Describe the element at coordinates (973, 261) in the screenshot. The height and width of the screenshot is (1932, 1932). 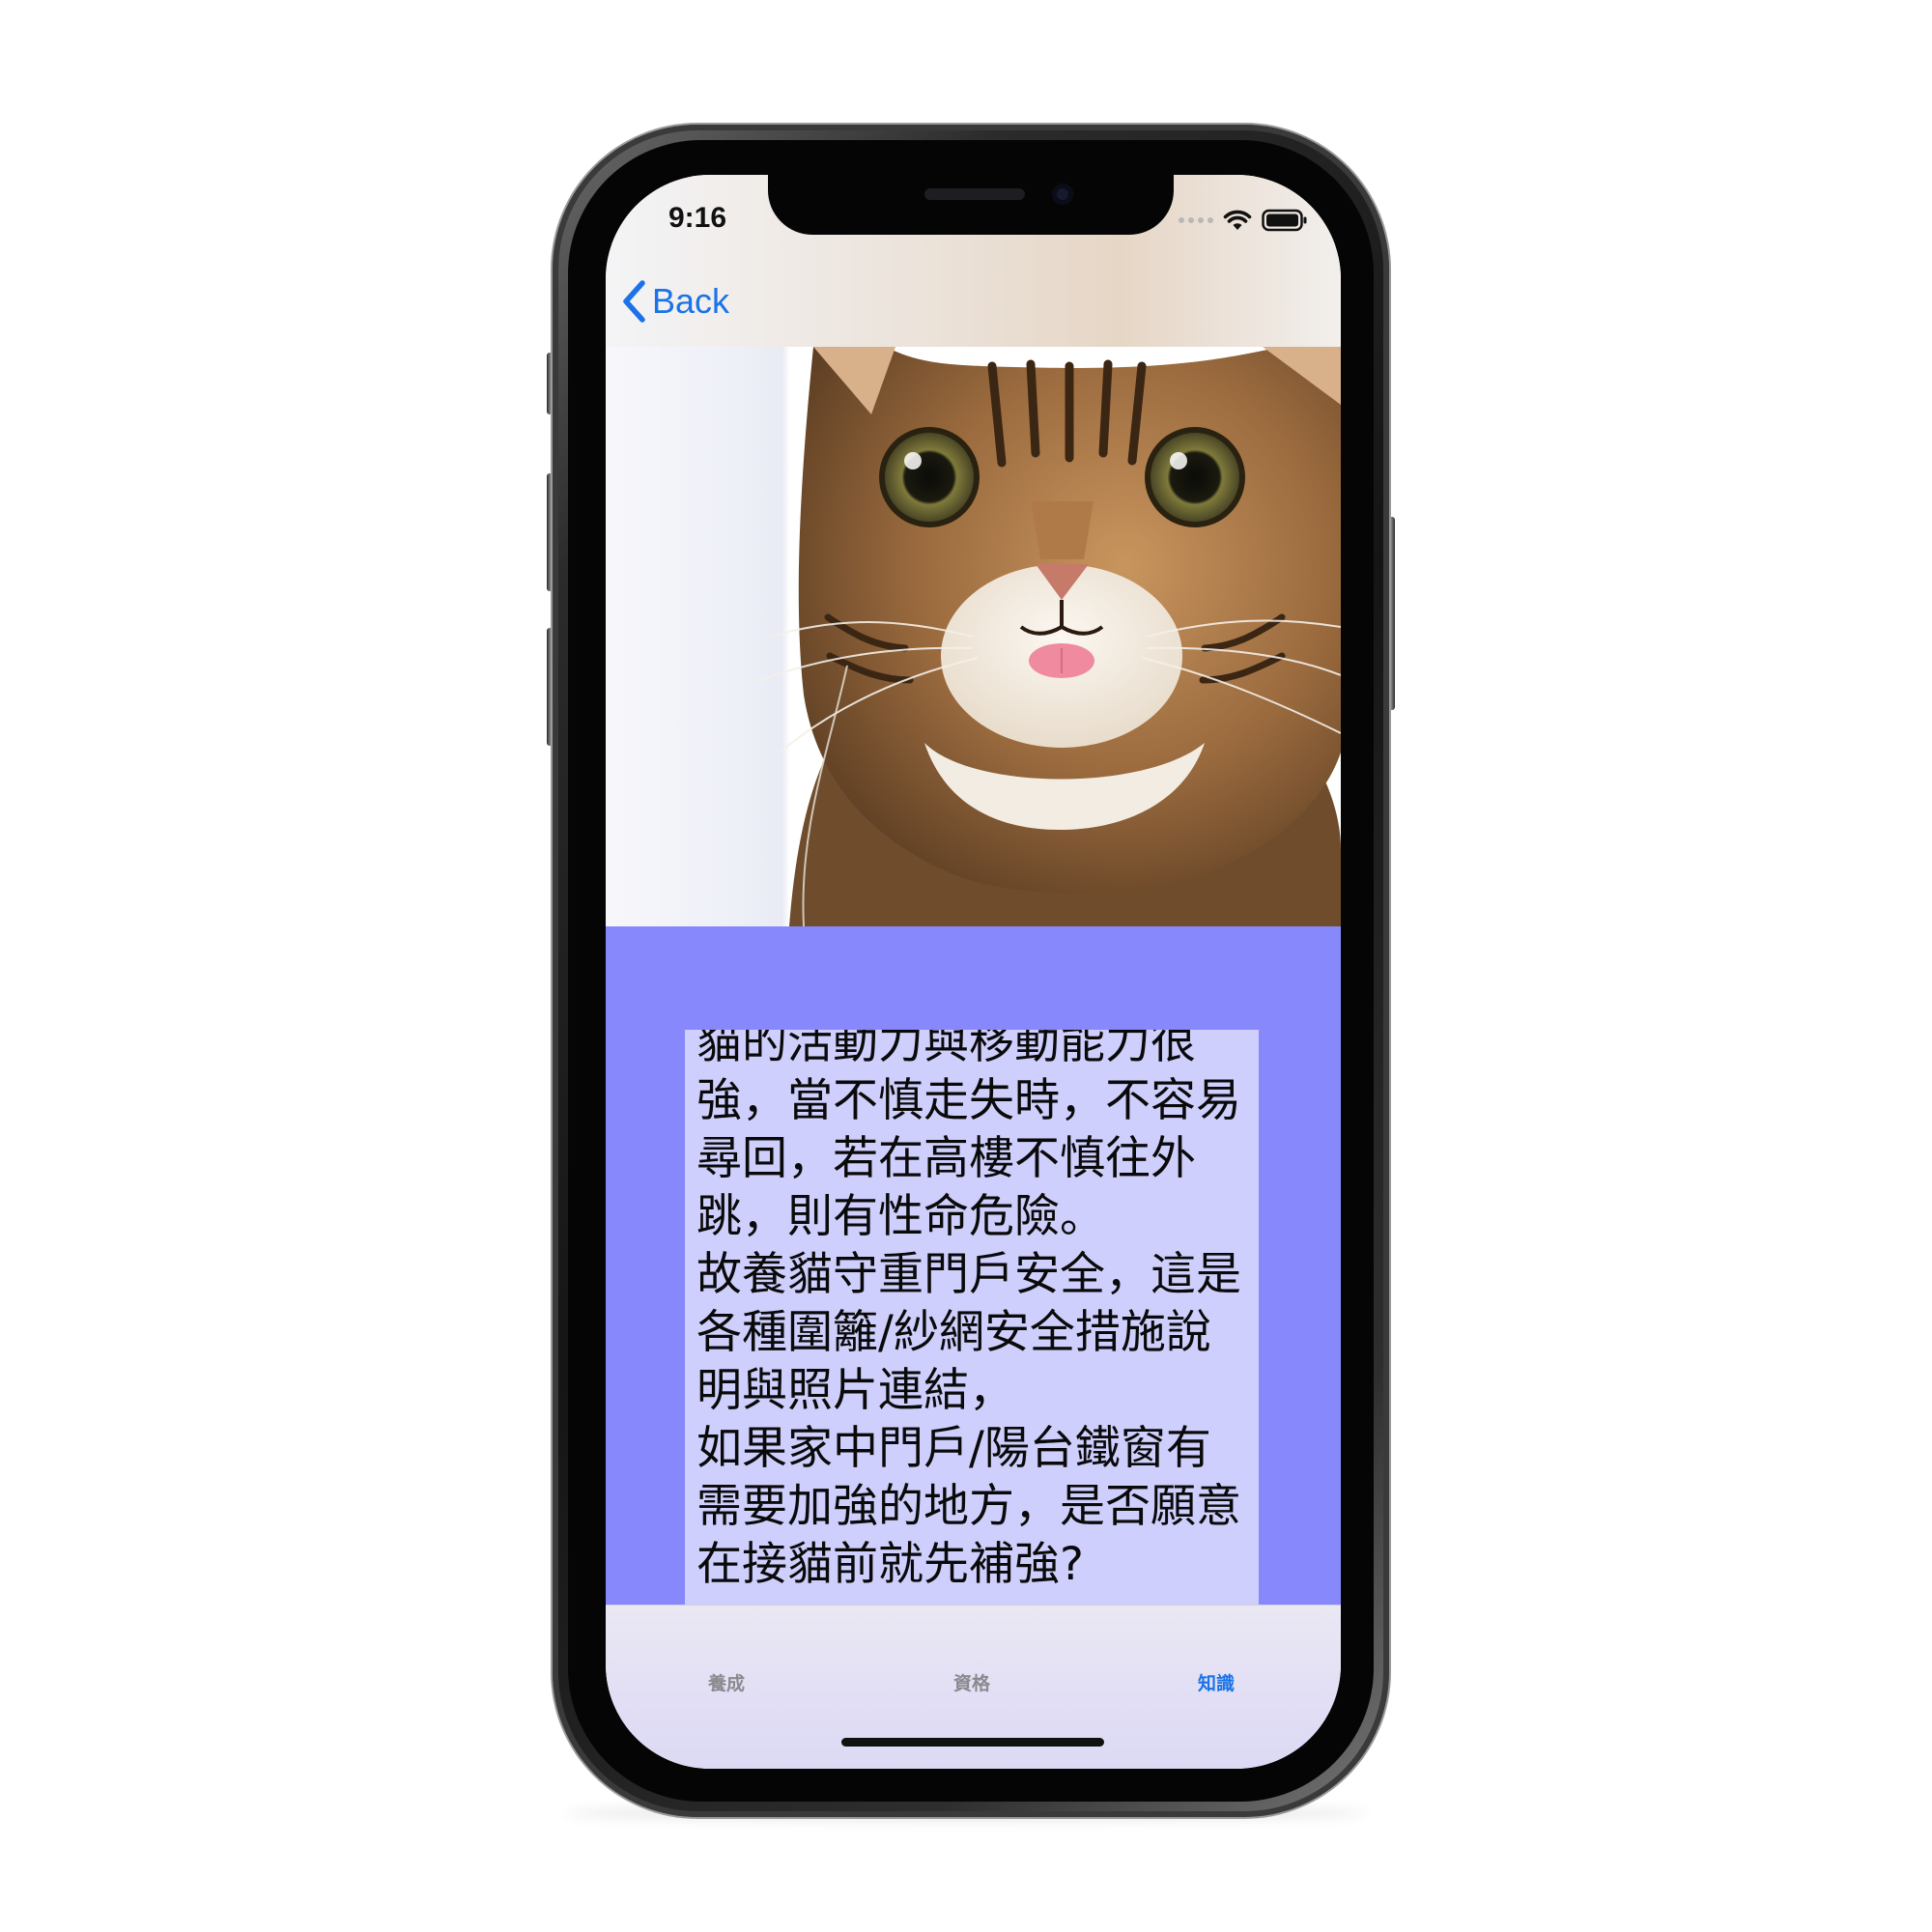
I see `navigation-bar: 9:16 Back` at that location.